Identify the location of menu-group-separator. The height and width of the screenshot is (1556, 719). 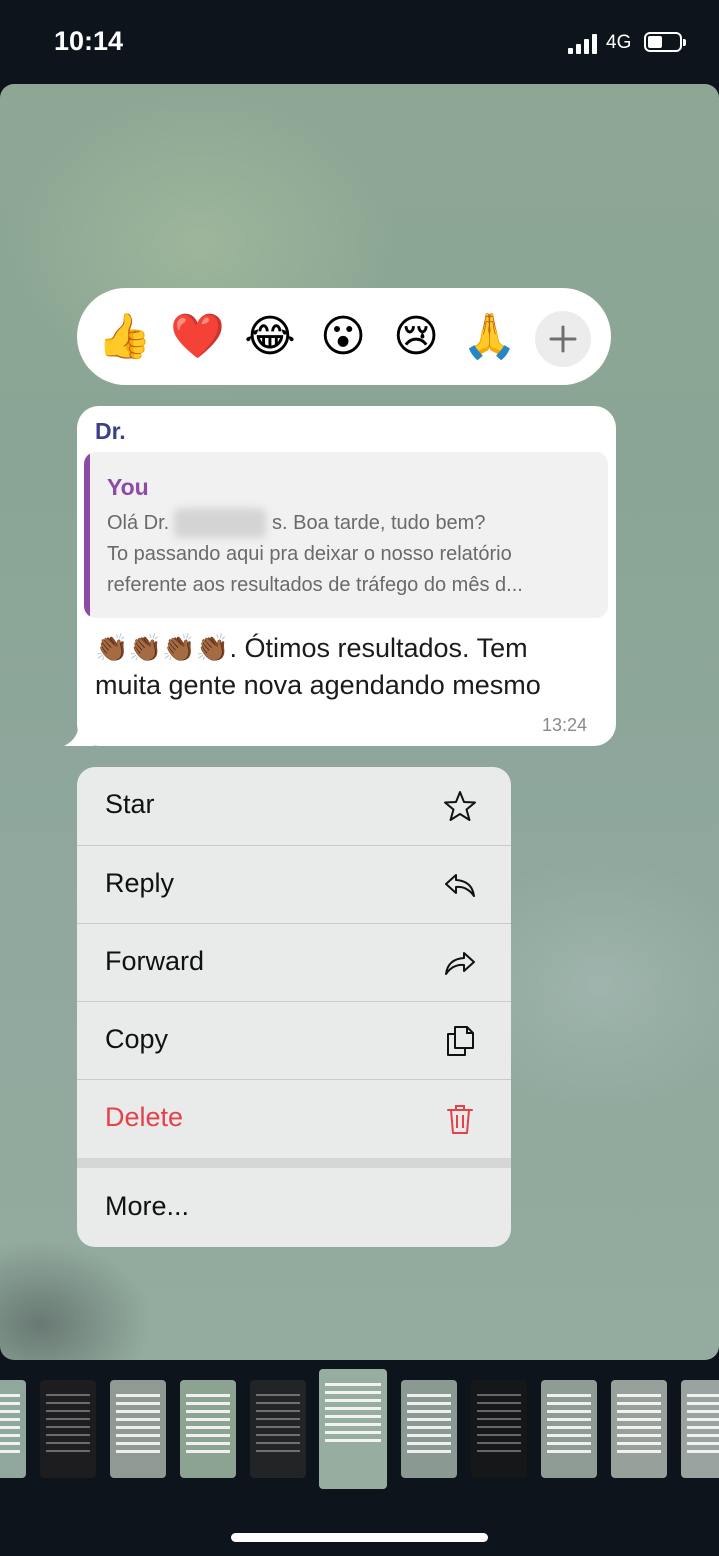
(294, 1163).